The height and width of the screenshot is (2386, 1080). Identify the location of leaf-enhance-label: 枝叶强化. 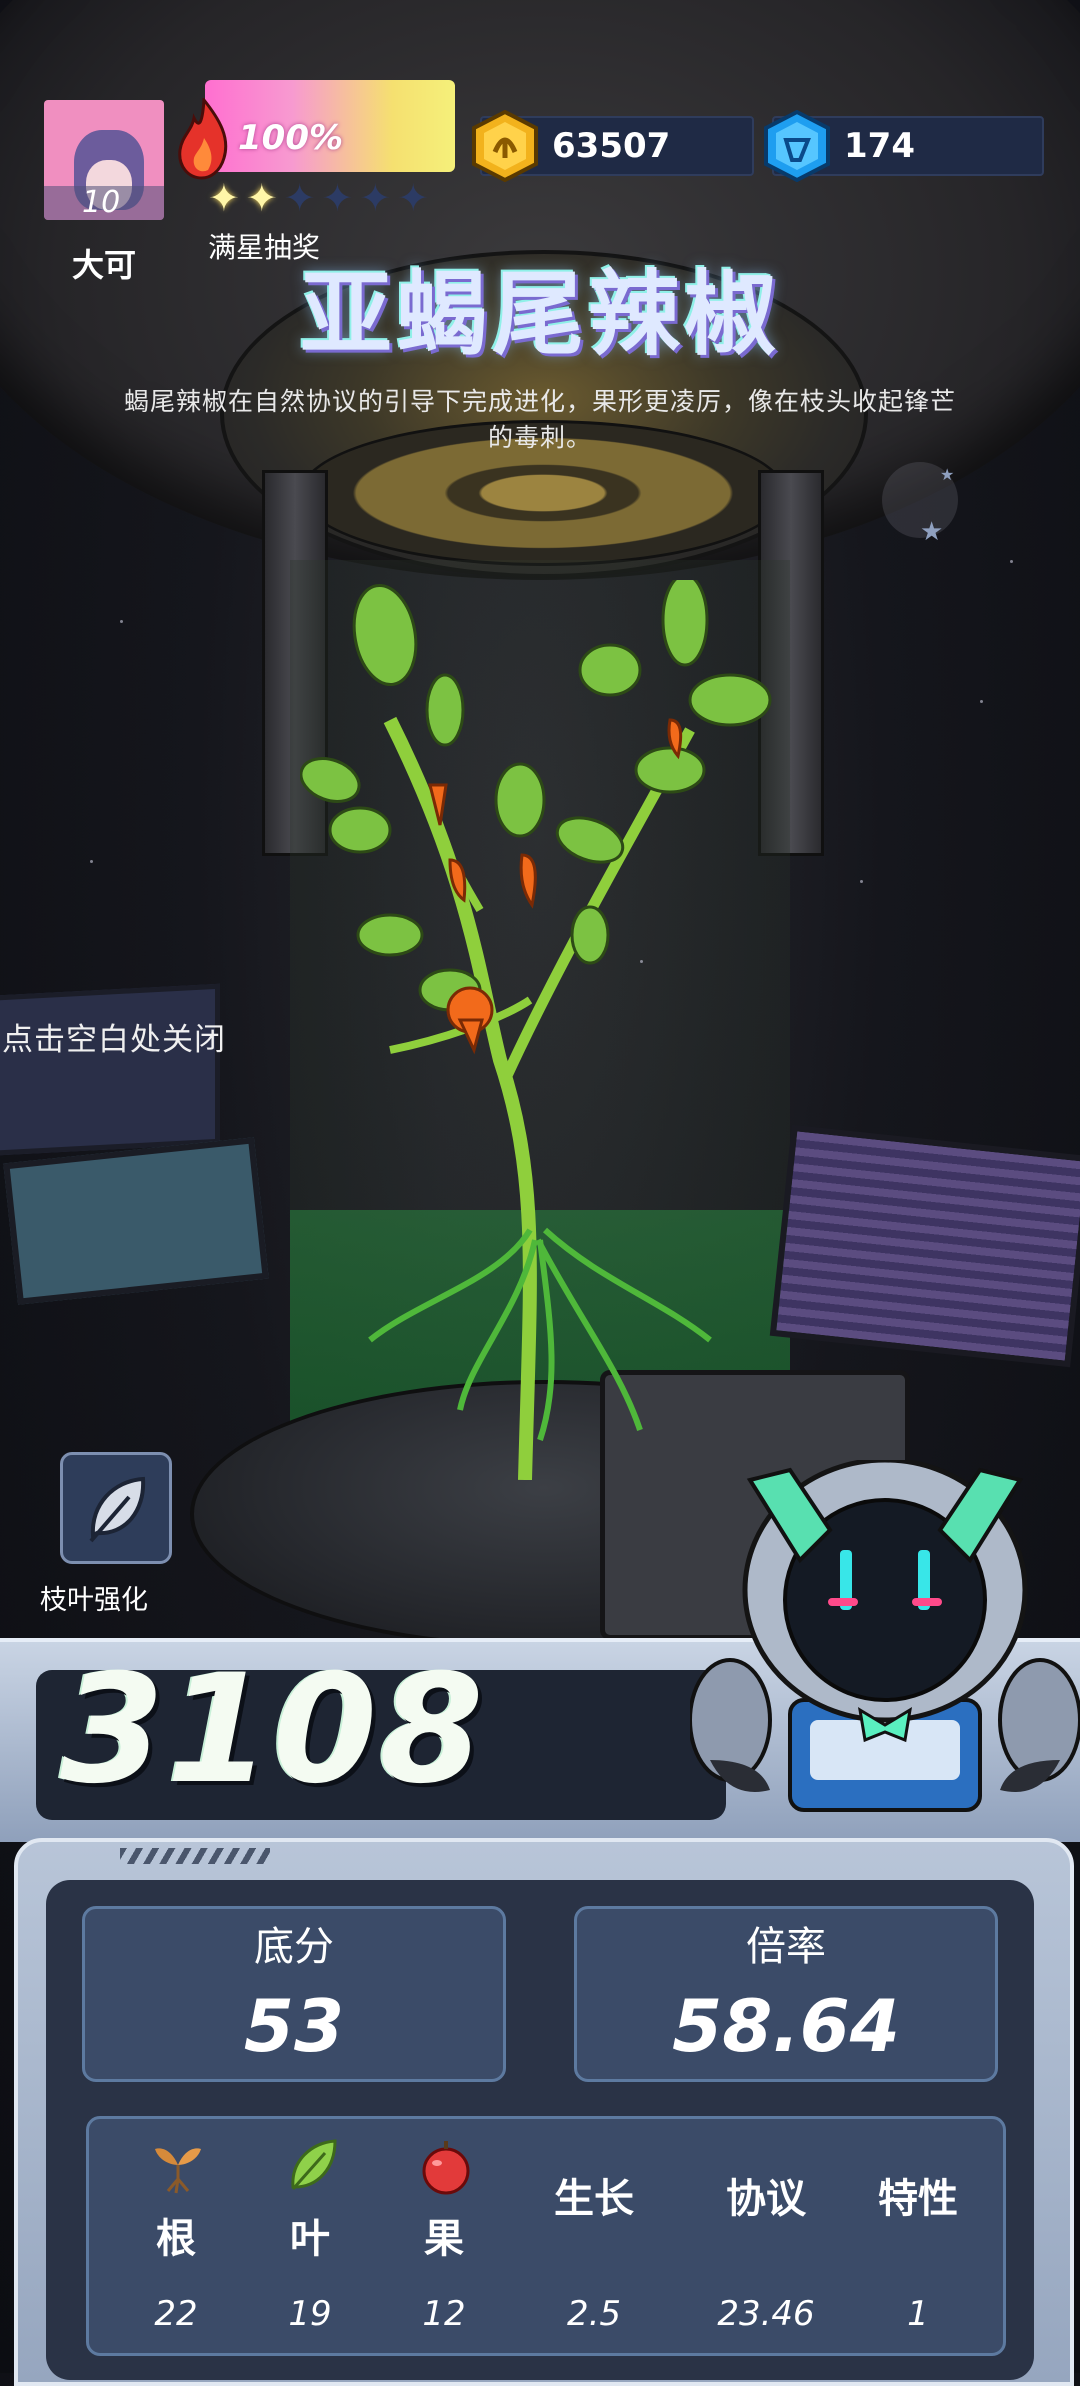
(94, 1600).